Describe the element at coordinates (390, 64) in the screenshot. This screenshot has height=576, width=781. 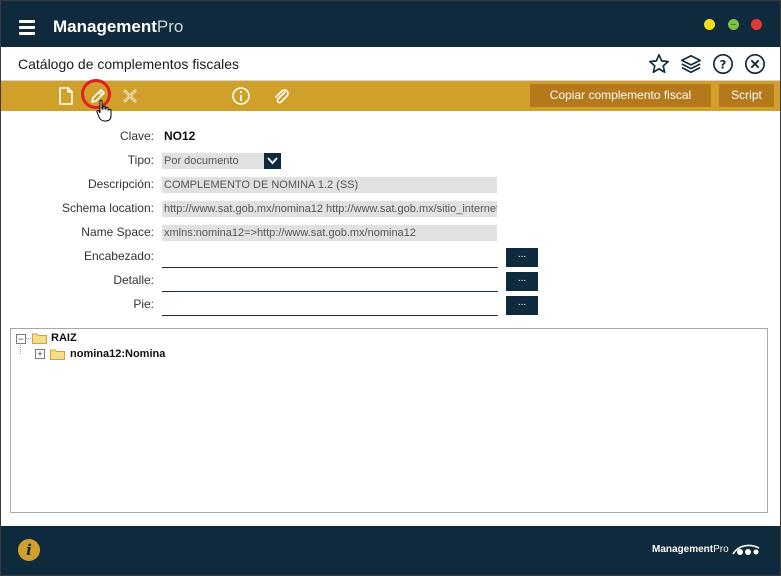
I see `page-header: Catálogo de complementos fiscales ?` at that location.